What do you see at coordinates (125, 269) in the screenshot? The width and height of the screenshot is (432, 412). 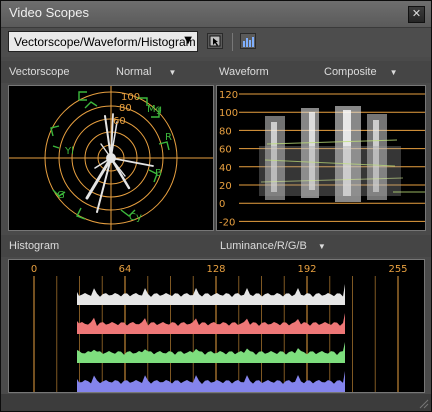 I see `histogram-scale-label: 64` at bounding box center [125, 269].